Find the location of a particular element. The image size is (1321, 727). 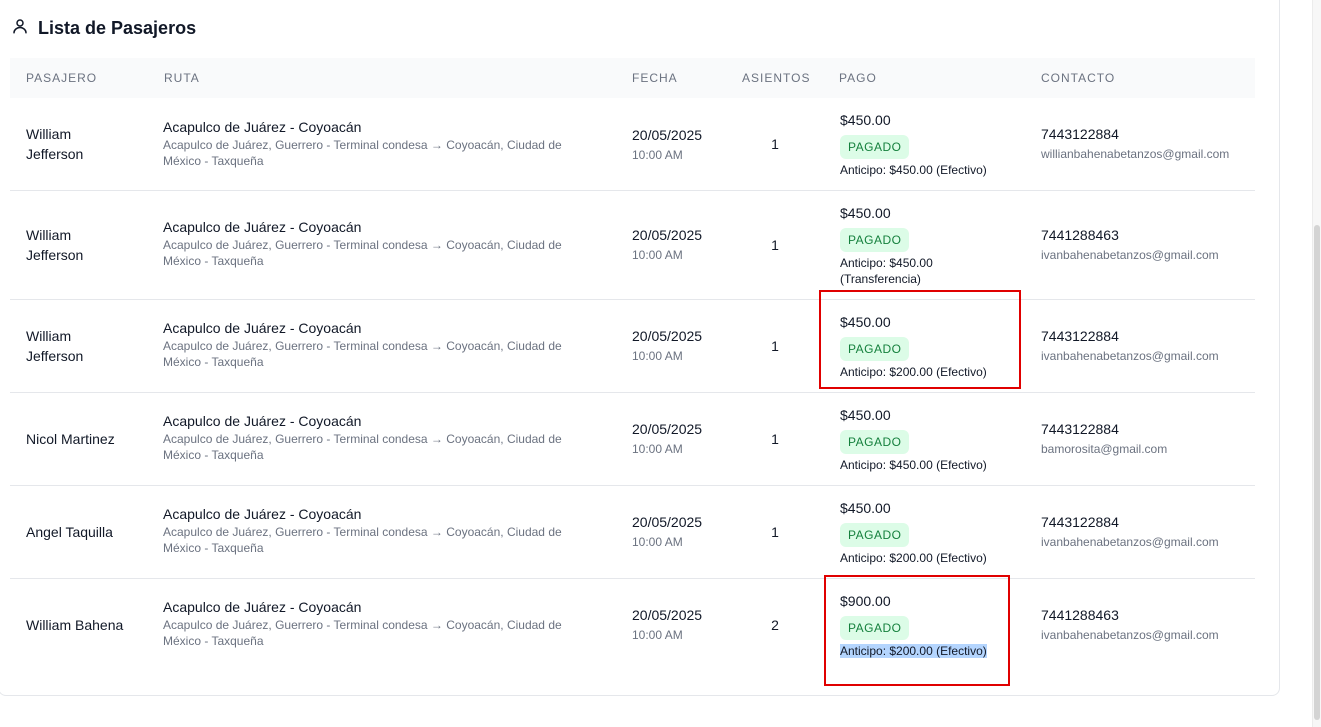

card-header: Lista de Pasajeros is located at coordinates (103, 28).